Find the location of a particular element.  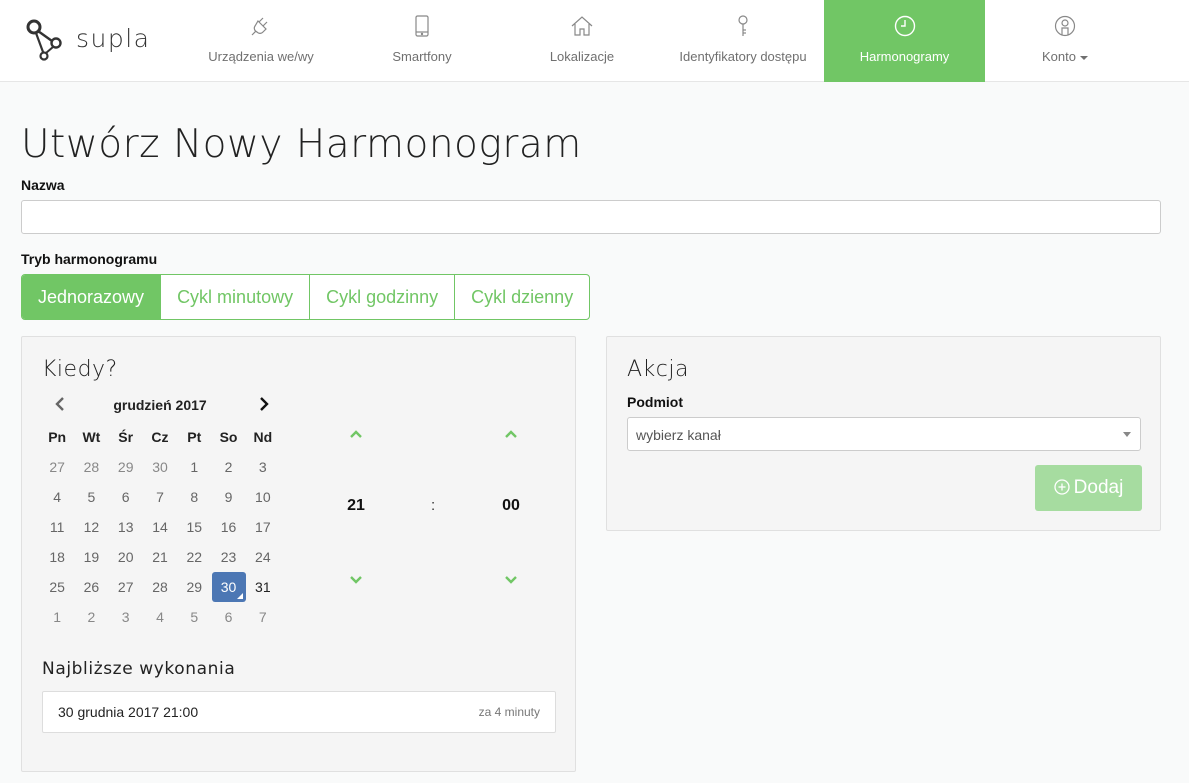

next-run-date: 30 grudnia 2017 21:00 is located at coordinates (128, 712).